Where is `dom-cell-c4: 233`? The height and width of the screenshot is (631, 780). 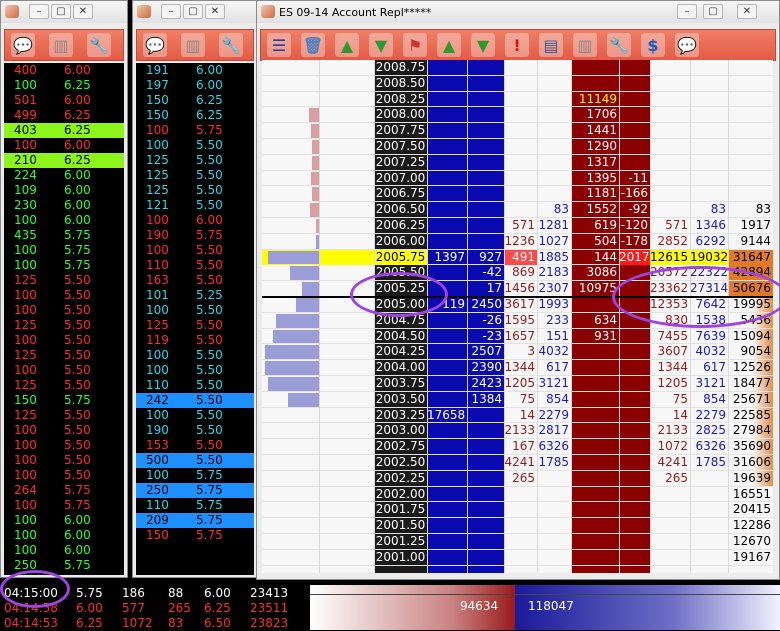 dom-cell-c4: 233 is located at coordinates (554, 320).